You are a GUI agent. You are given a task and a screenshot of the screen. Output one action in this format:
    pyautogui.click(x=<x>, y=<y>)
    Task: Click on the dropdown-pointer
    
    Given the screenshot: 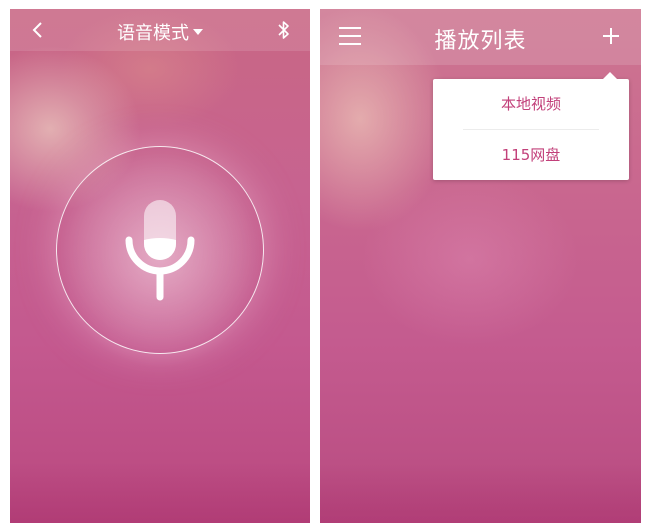 What is the action you would take?
    pyautogui.click(x=610, y=75)
    